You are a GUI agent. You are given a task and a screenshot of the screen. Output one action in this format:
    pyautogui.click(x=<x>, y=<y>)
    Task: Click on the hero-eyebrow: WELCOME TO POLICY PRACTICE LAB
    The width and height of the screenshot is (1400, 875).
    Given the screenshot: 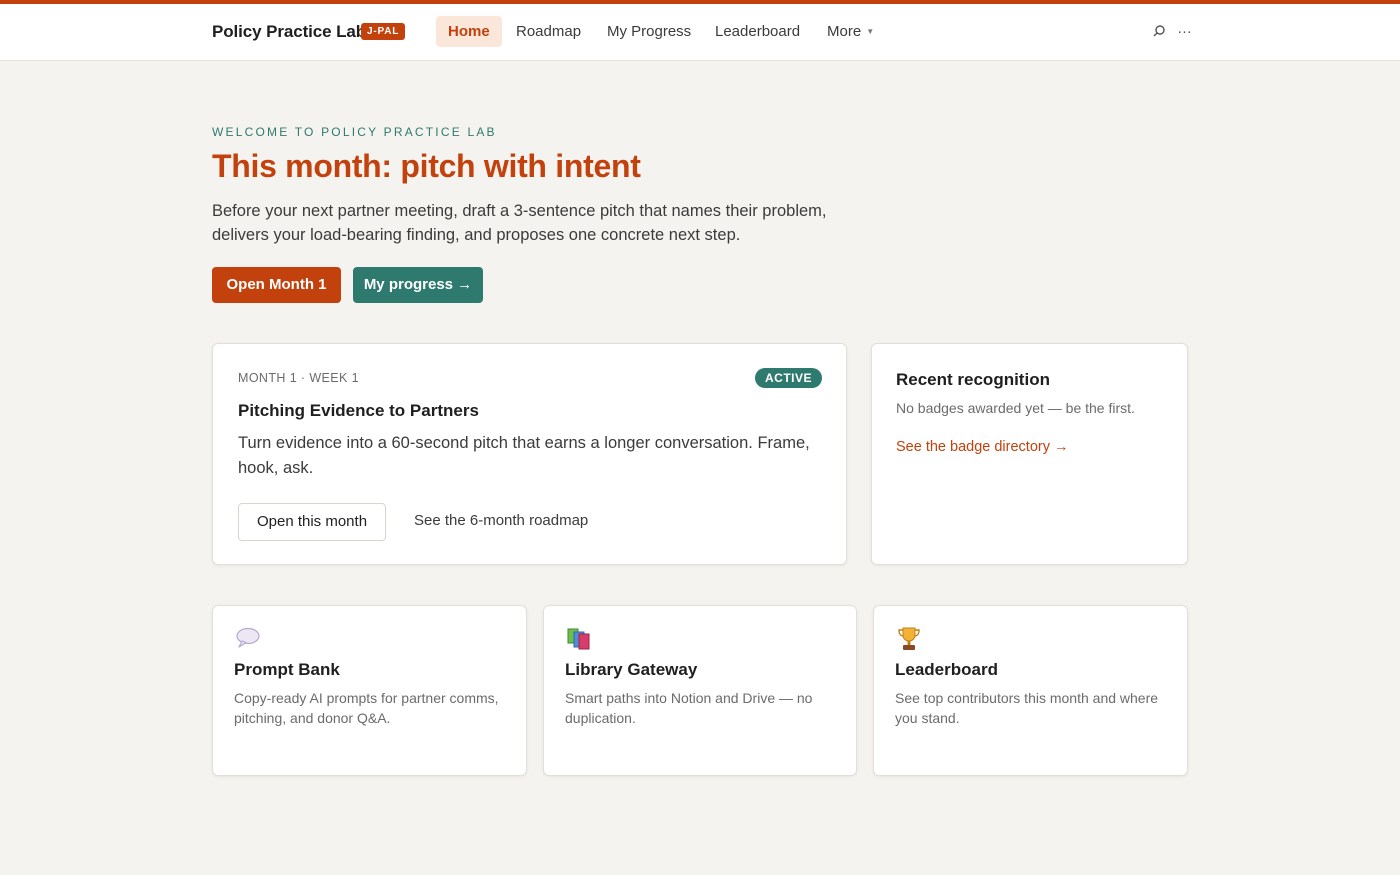 What is the action you would take?
    pyautogui.click(x=354, y=132)
    